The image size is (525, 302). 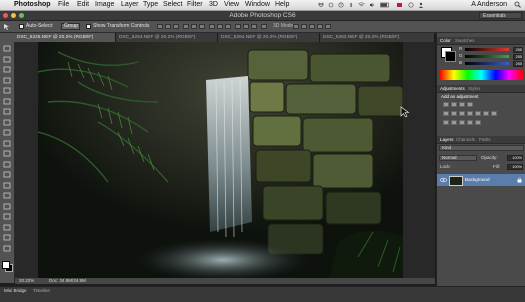 I want to click on move-tool-preset-icon, so click(x=7, y=26).